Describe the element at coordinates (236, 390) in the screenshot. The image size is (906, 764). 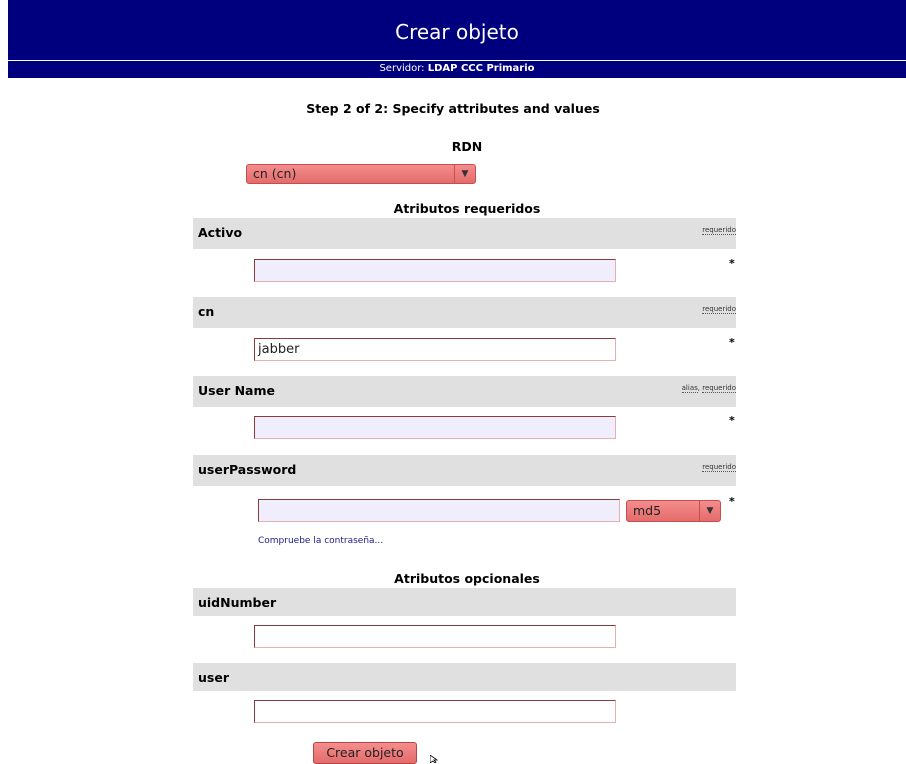
I see `attribute-name: User Name` at that location.